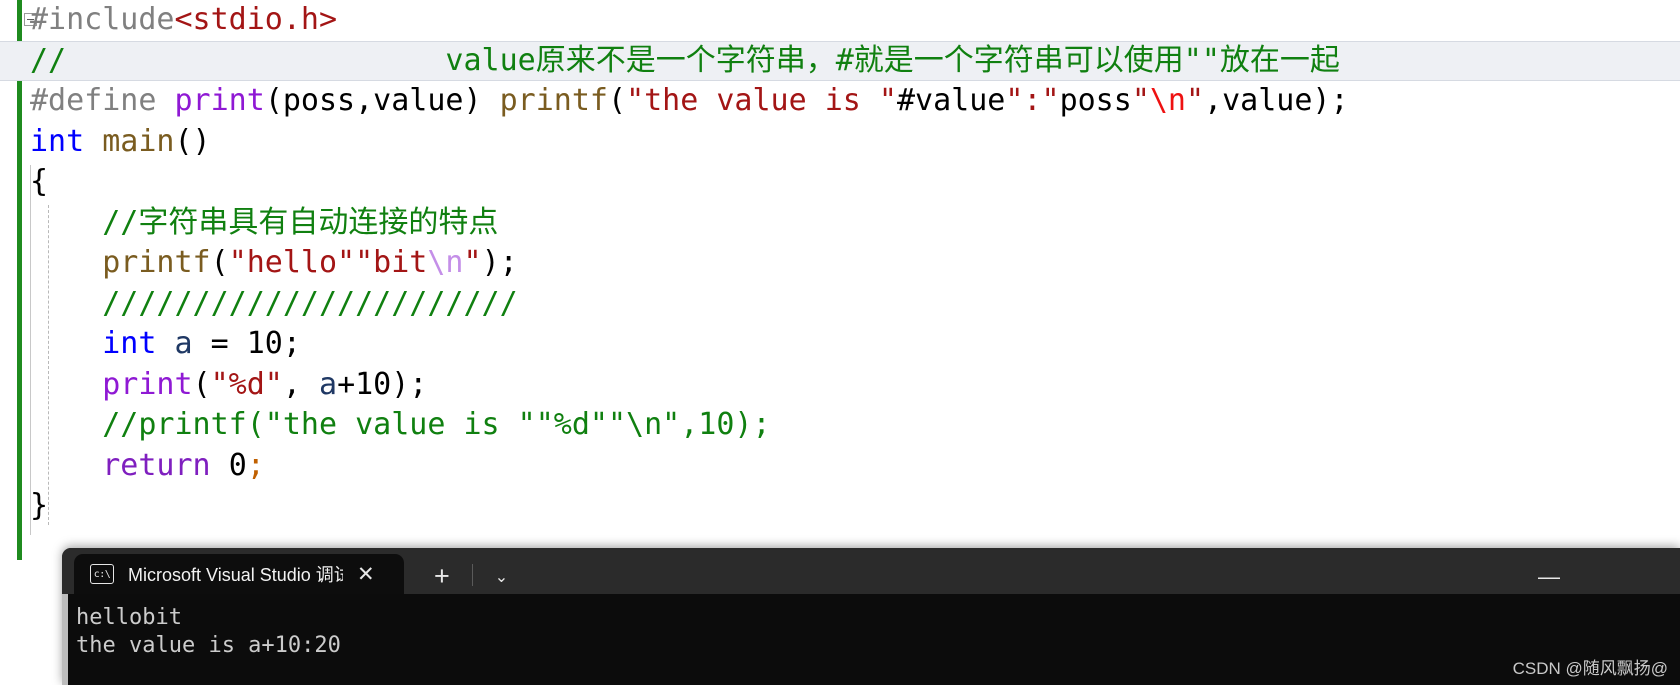 The height and width of the screenshot is (685, 1680). I want to click on line-return: return 0;, so click(840, 466).